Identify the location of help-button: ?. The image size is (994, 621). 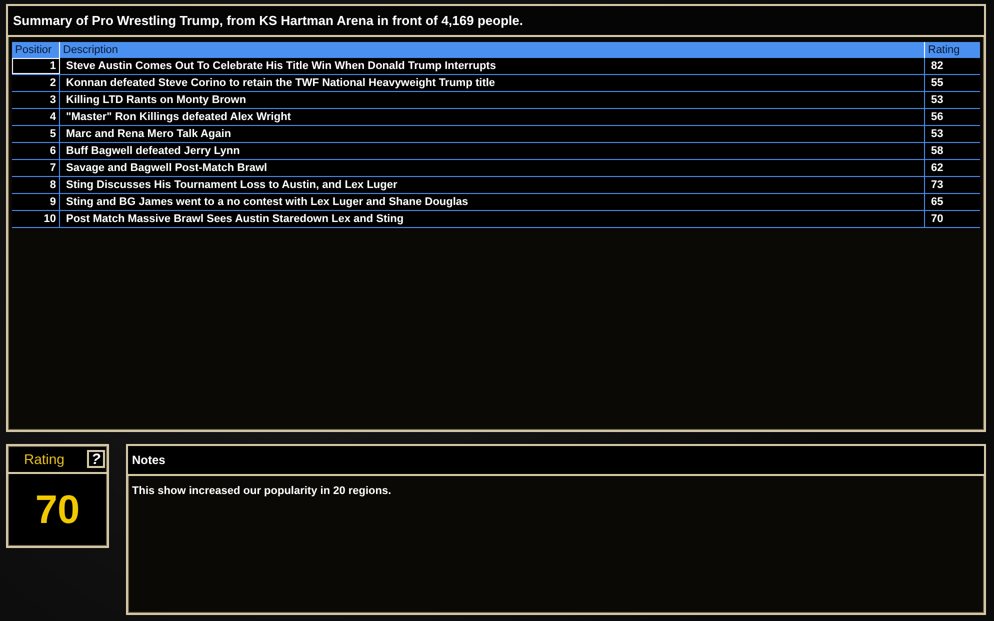
(96, 459).